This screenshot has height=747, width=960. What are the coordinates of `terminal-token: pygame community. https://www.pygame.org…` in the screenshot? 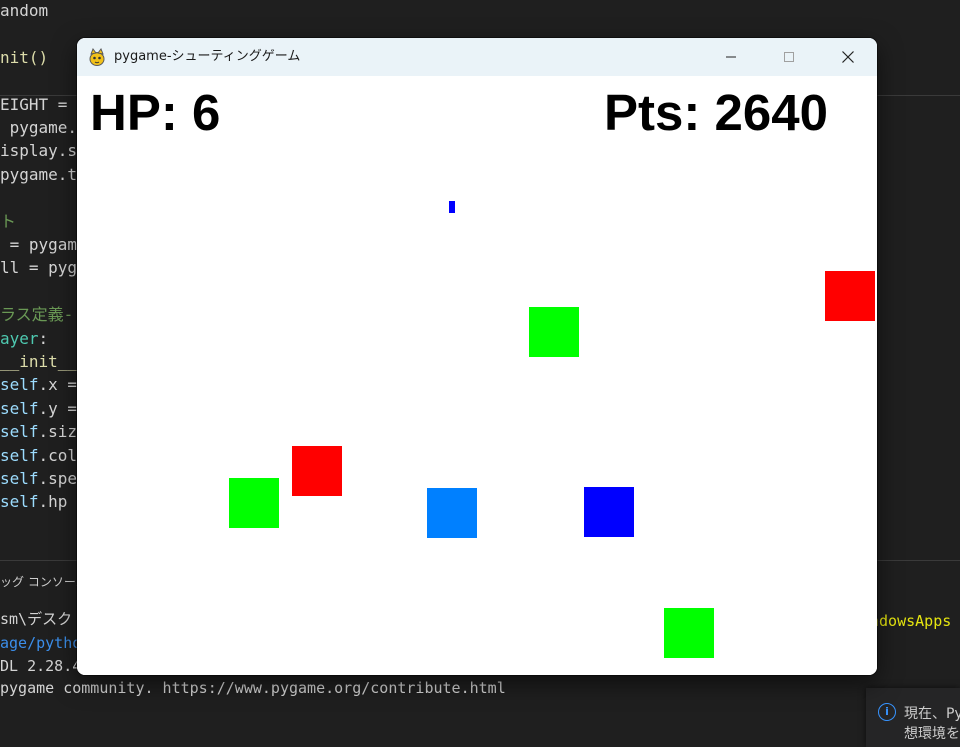 It's located at (253, 688).